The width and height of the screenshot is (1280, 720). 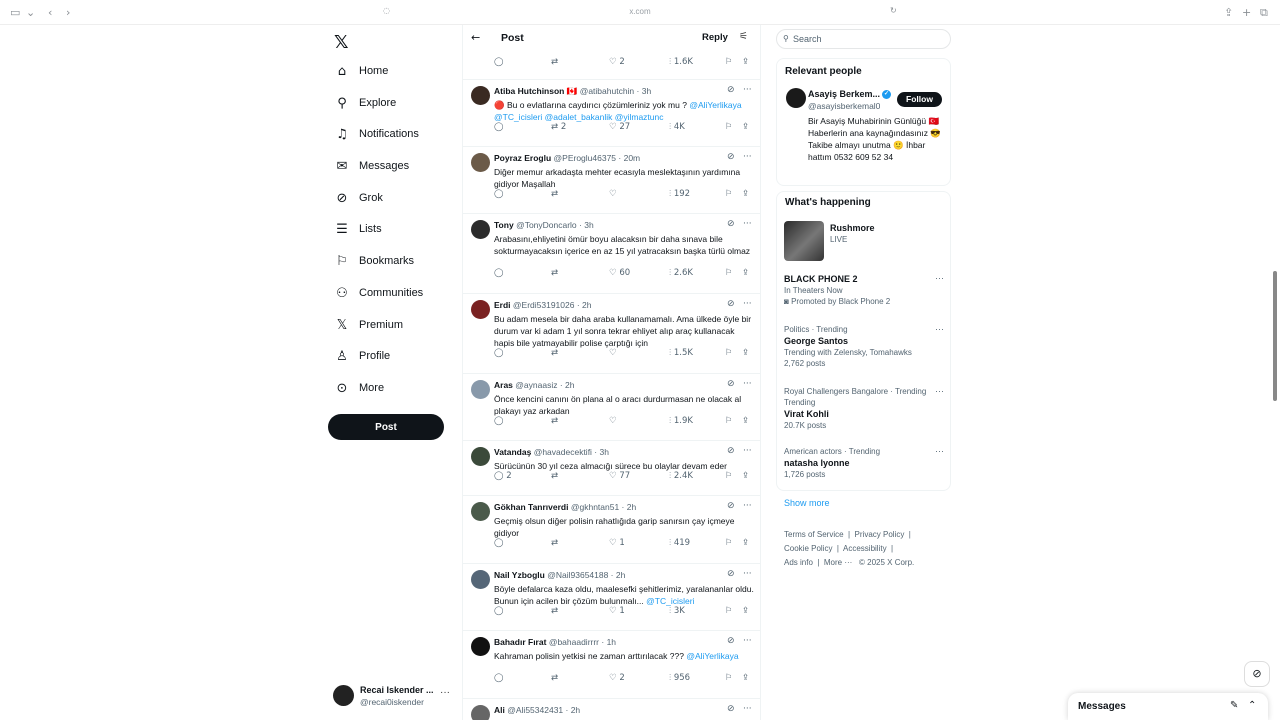 What do you see at coordinates (361, 71) in the screenshot?
I see `nav-home: ⌂ Home` at bounding box center [361, 71].